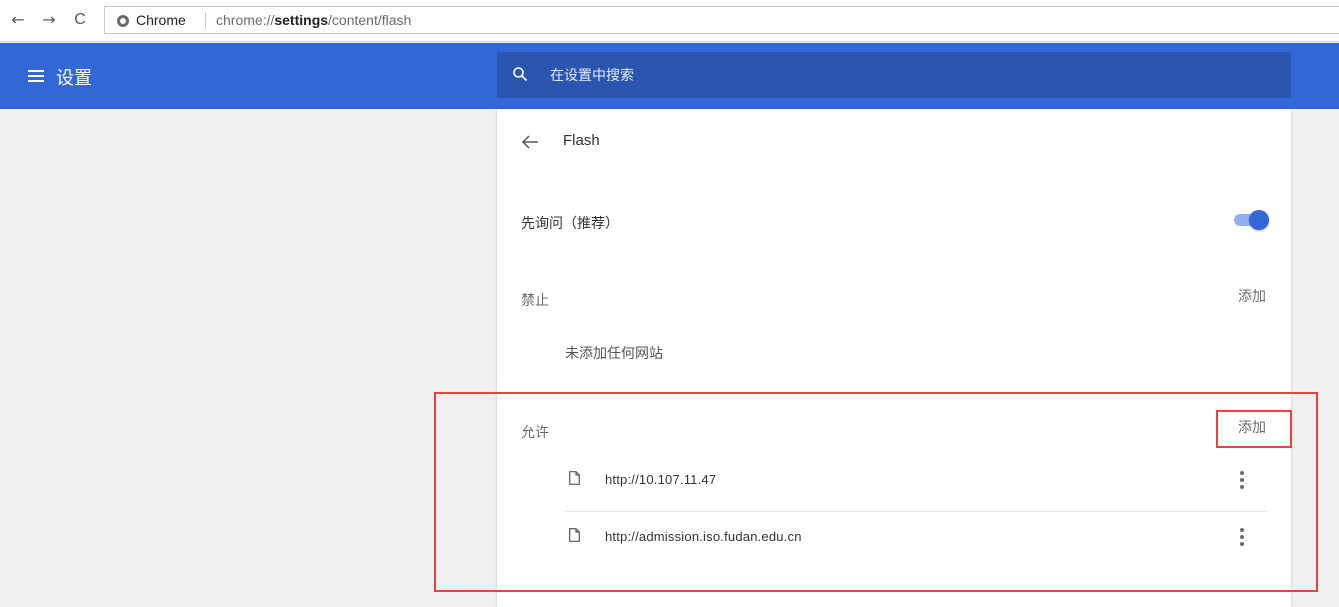 This screenshot has width=1339, height=607. Describe the element at coordinates (570, 224) in the screenshot. I see `ask-first-label: 先询问（推荐）` at that location.